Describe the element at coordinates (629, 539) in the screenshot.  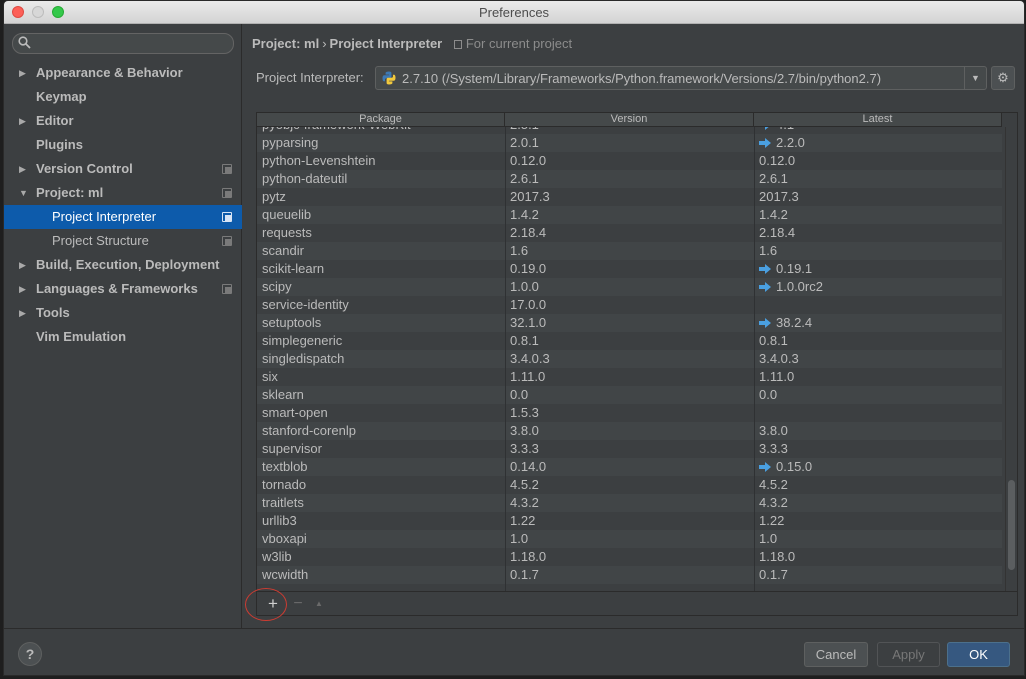
I see `table-row: vboxapi 1.0 1.0` at that location.